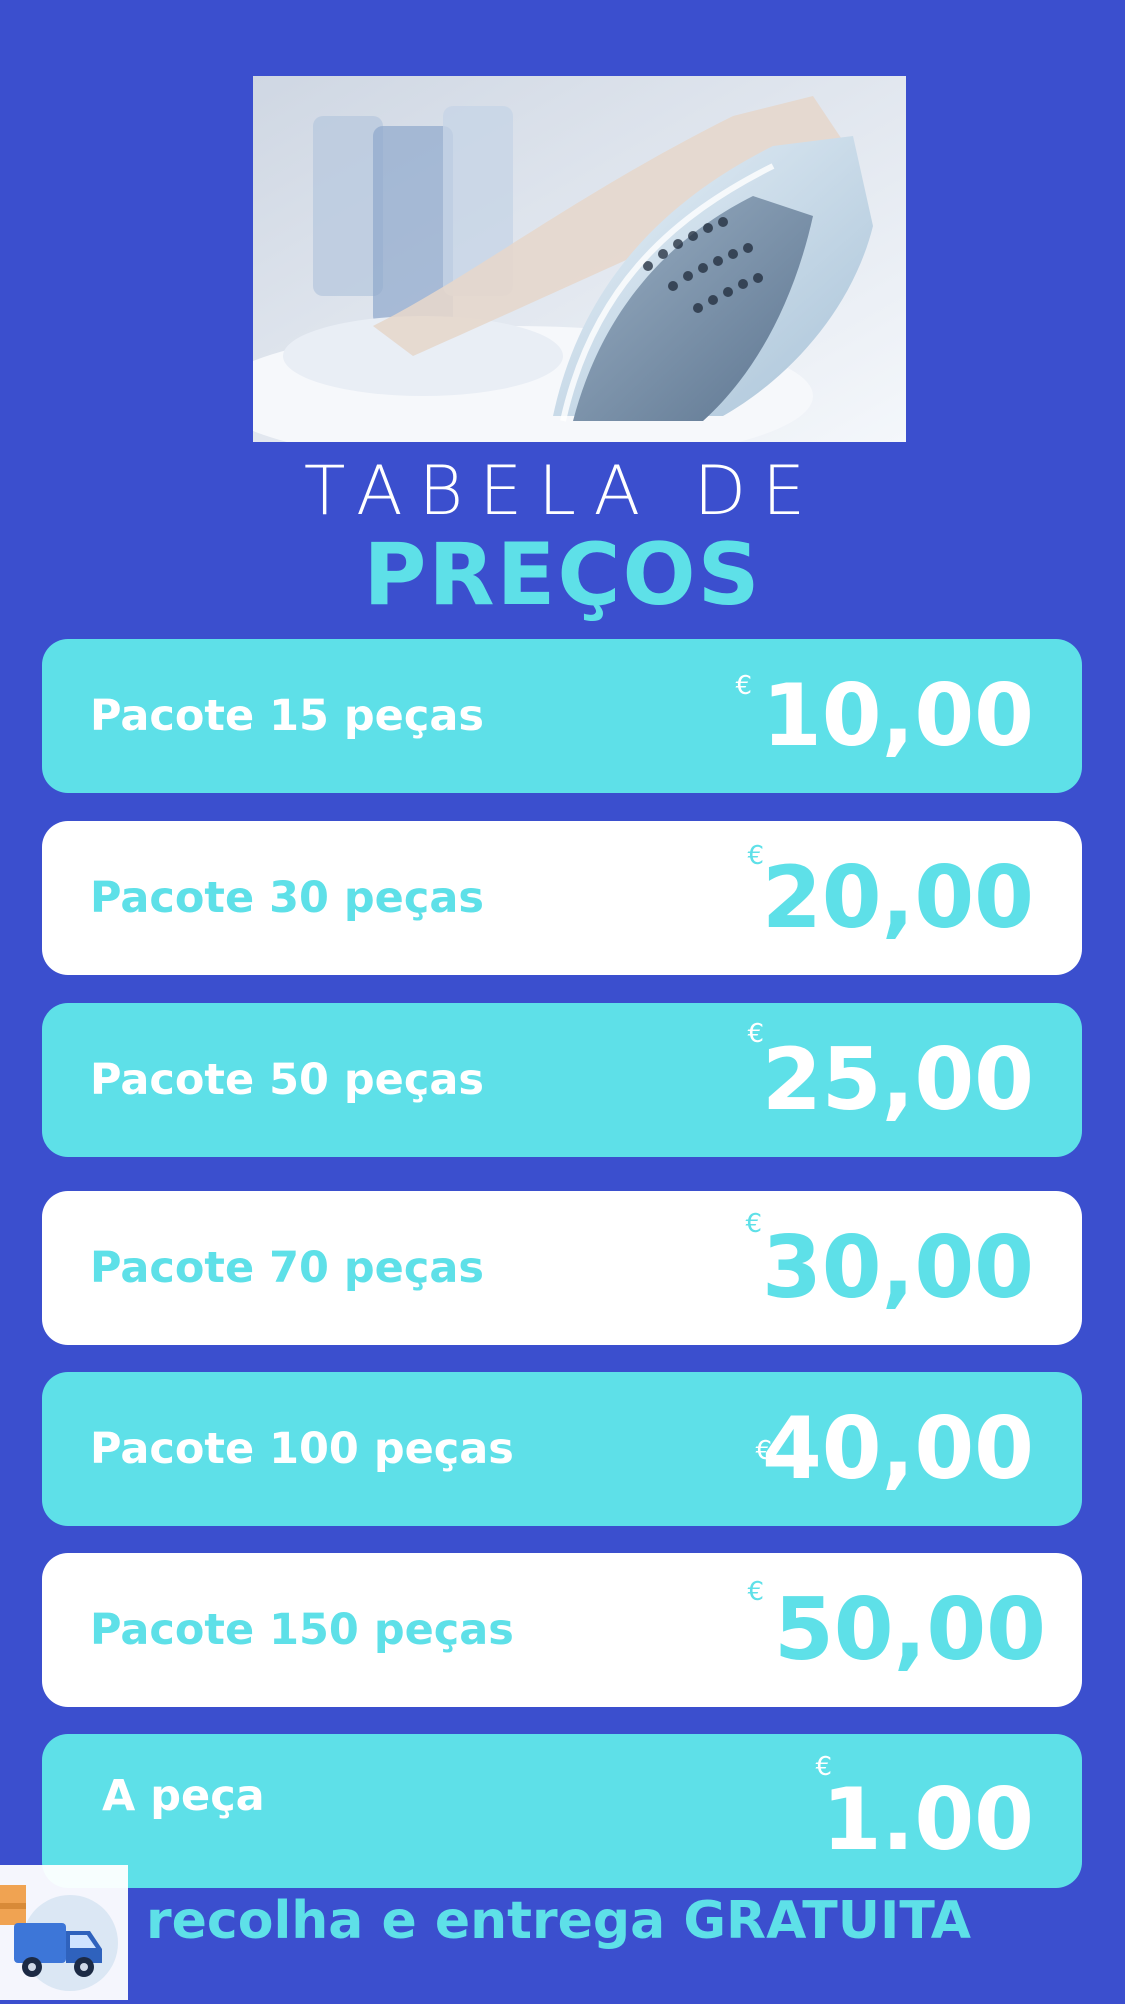 This screenshot has width=1125, height=2004. Describe the element at coordinates (897, 716) in the screenshot. I see `price-amount: 10,00` at that location.